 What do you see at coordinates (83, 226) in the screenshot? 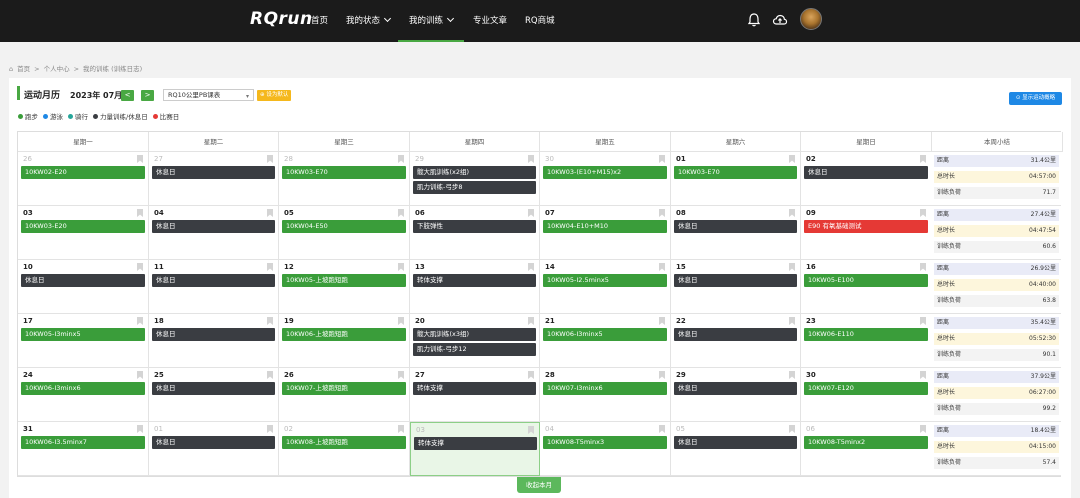
I see `training-event: 10KW03-E20` at bounding box center [83, 226].